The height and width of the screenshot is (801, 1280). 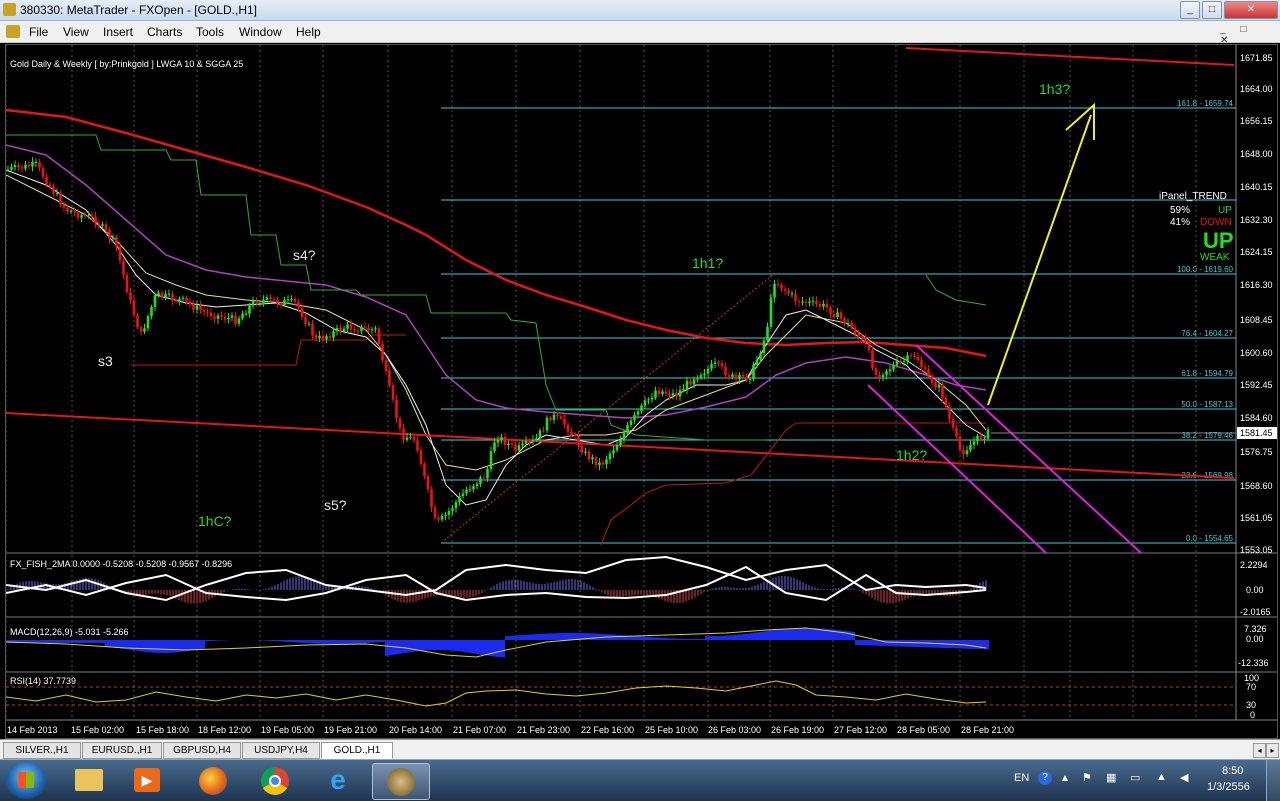 I want to click on tab-silver: SILVER.,H1, so click(x=42, y=750).